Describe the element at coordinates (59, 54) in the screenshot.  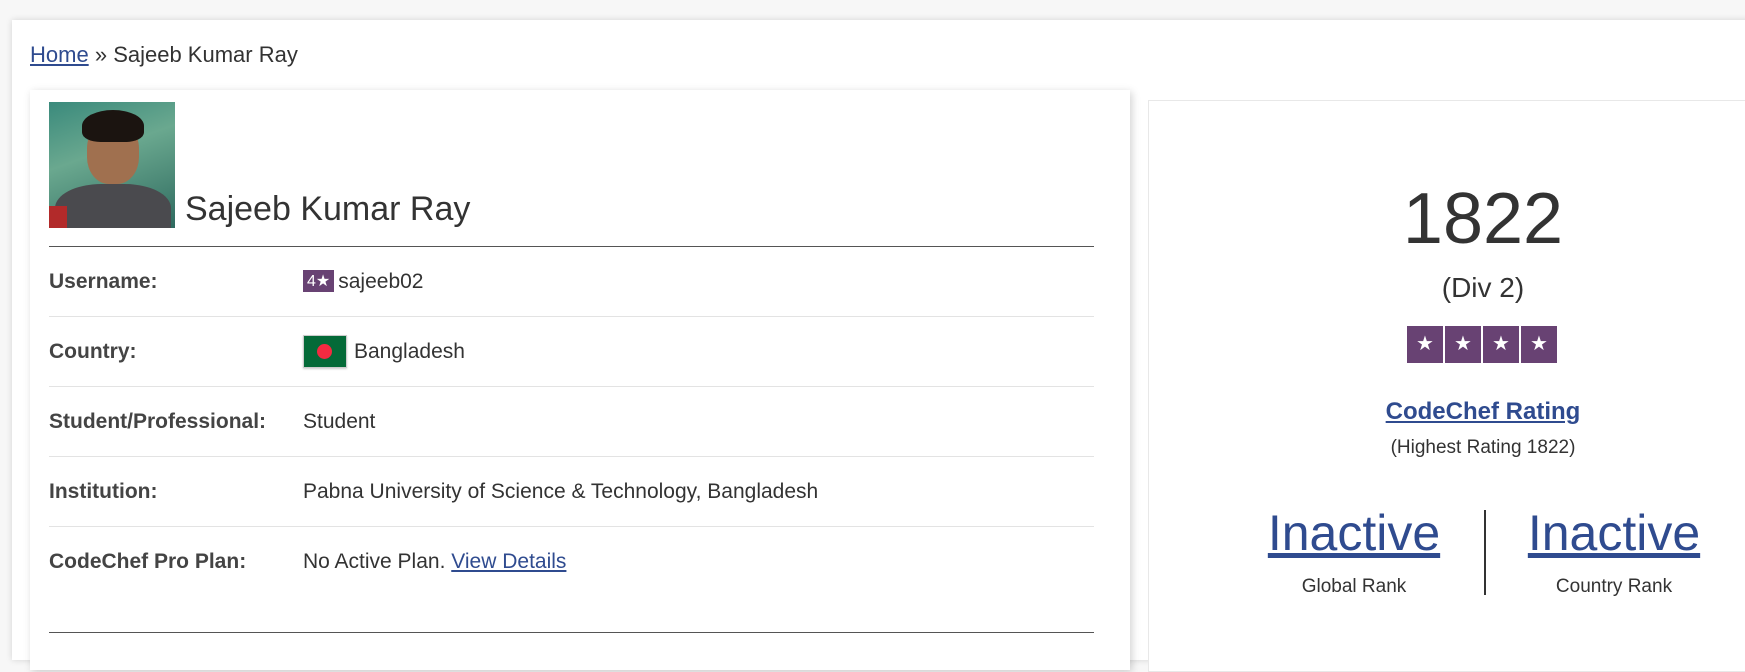
I see `breadcrumb-home-link: Home` at that location.